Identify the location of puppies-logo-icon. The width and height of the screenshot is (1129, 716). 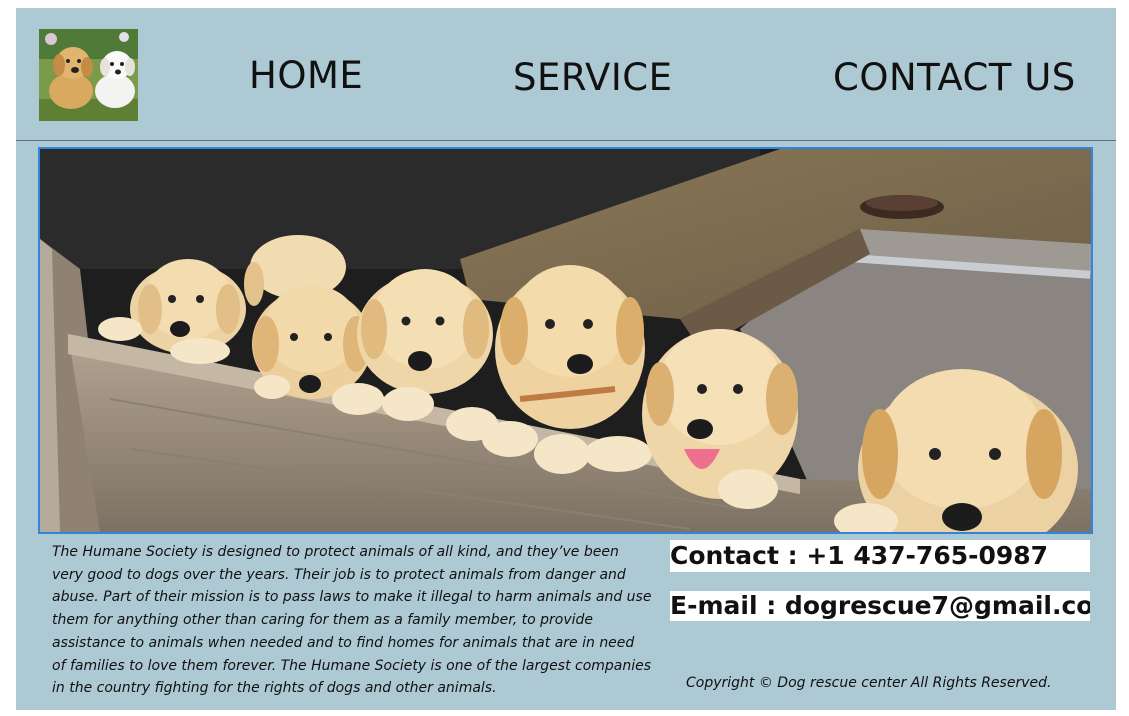
(88, 75).